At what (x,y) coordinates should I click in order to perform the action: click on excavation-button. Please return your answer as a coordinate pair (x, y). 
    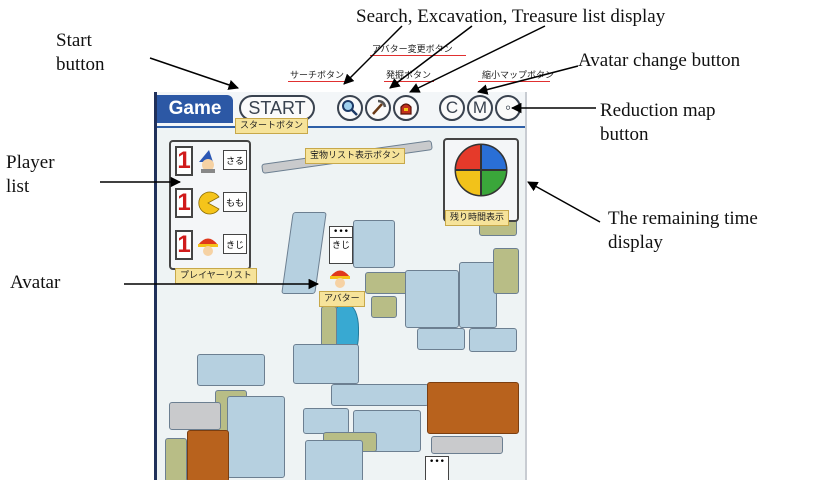
    Looking at the image, I should click on (378, 108).